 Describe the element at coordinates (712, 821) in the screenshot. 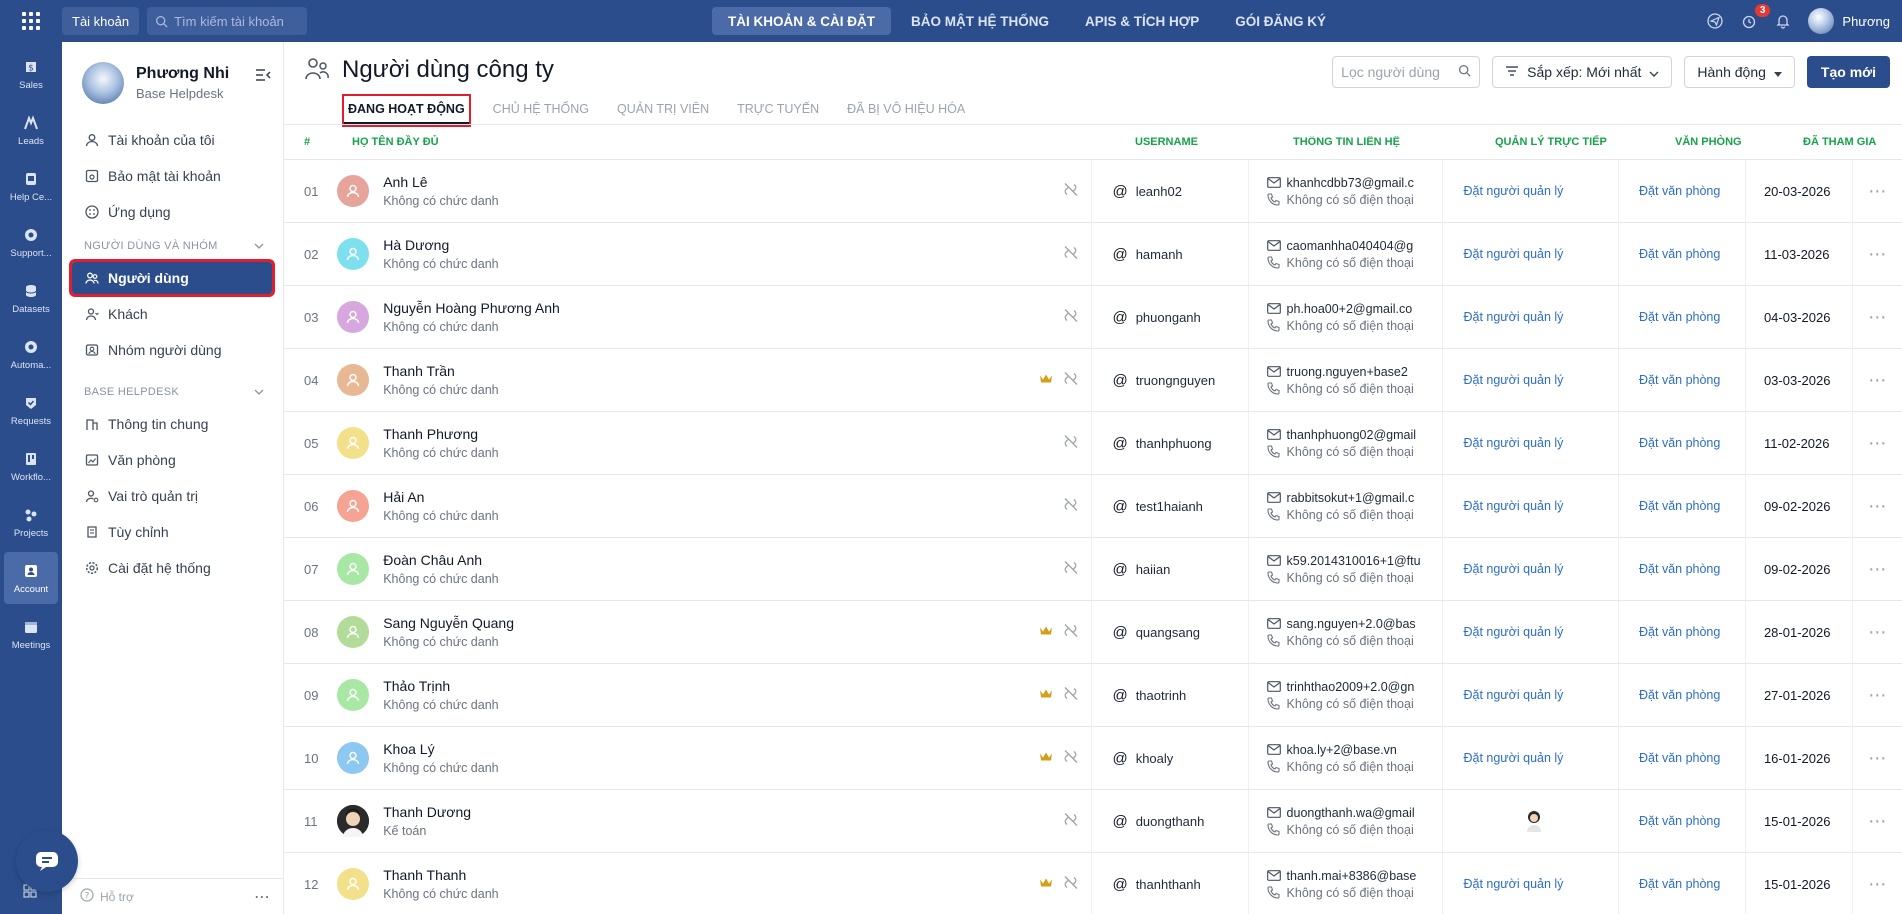

I see `user-name-cell: Thanh Dương Kế toán` at that location.